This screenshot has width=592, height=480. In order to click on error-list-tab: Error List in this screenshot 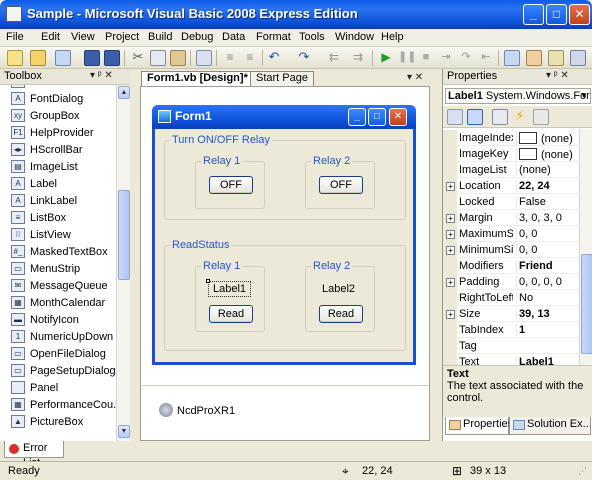, I will do `click(34, 455)`.